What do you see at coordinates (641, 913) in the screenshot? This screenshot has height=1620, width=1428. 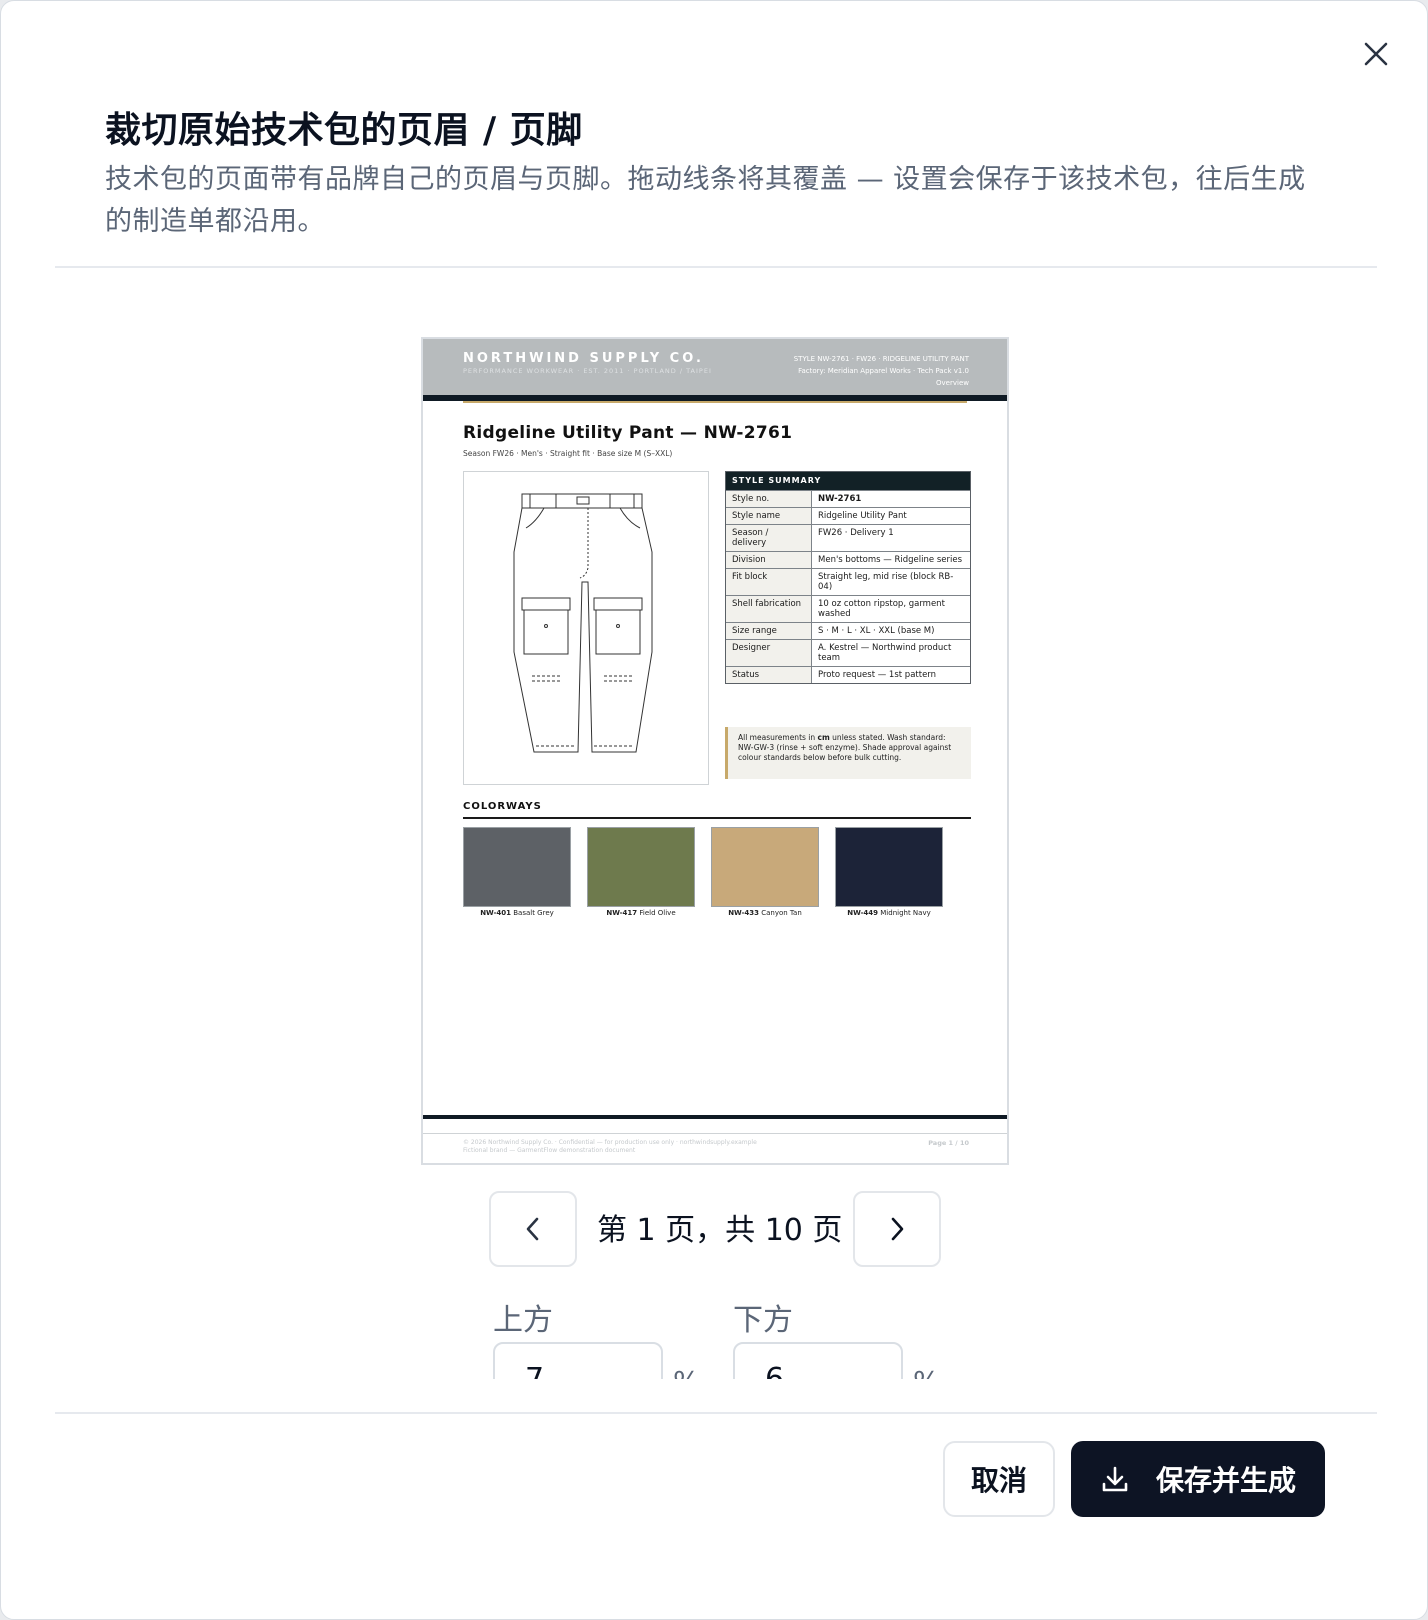 I see `colorway-label: NW-417 Field Olive` at bounding box center [641, 913].